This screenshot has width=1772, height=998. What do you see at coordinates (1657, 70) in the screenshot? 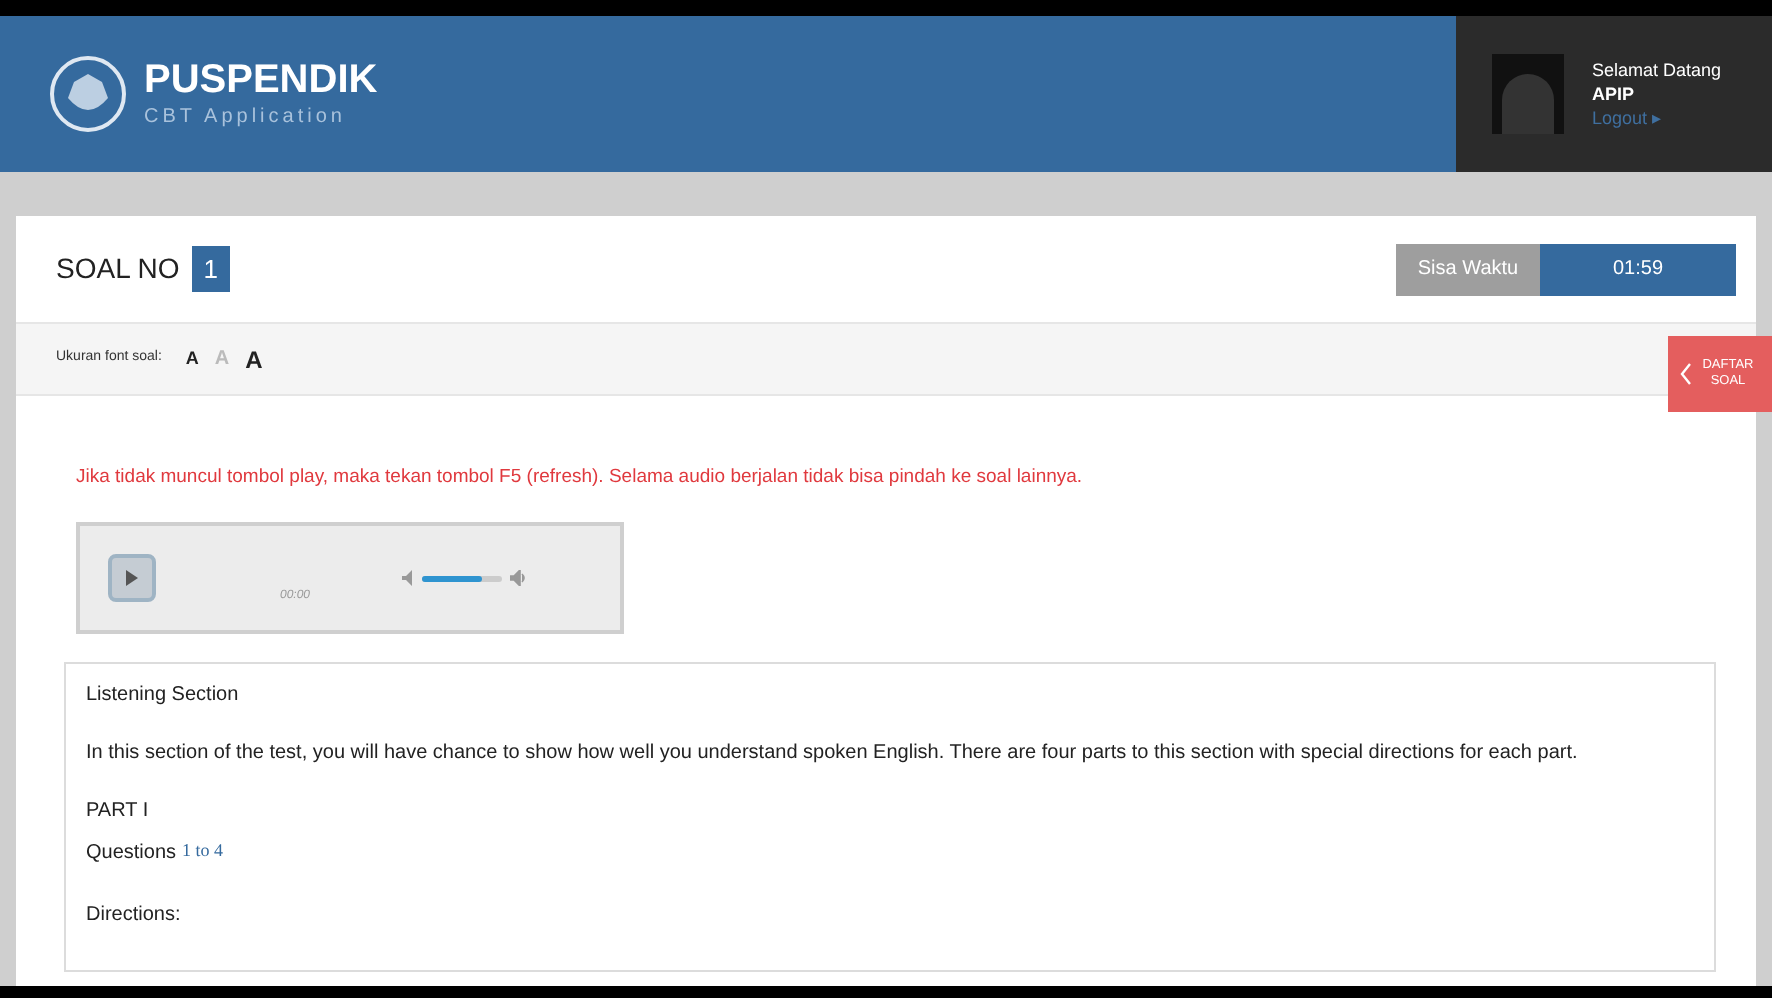
I see `greeting-text: Selamat Datang` at bounding box center [1657, 70].